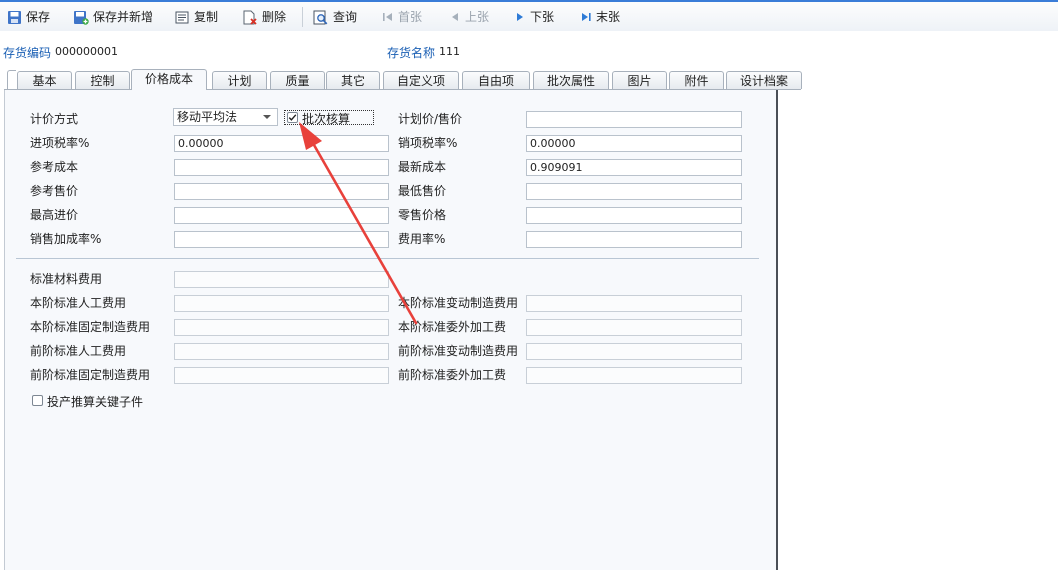  Describe the element at coordinates (310, 136) in the screenshot. I see `annotation-arrow-head` at that location.